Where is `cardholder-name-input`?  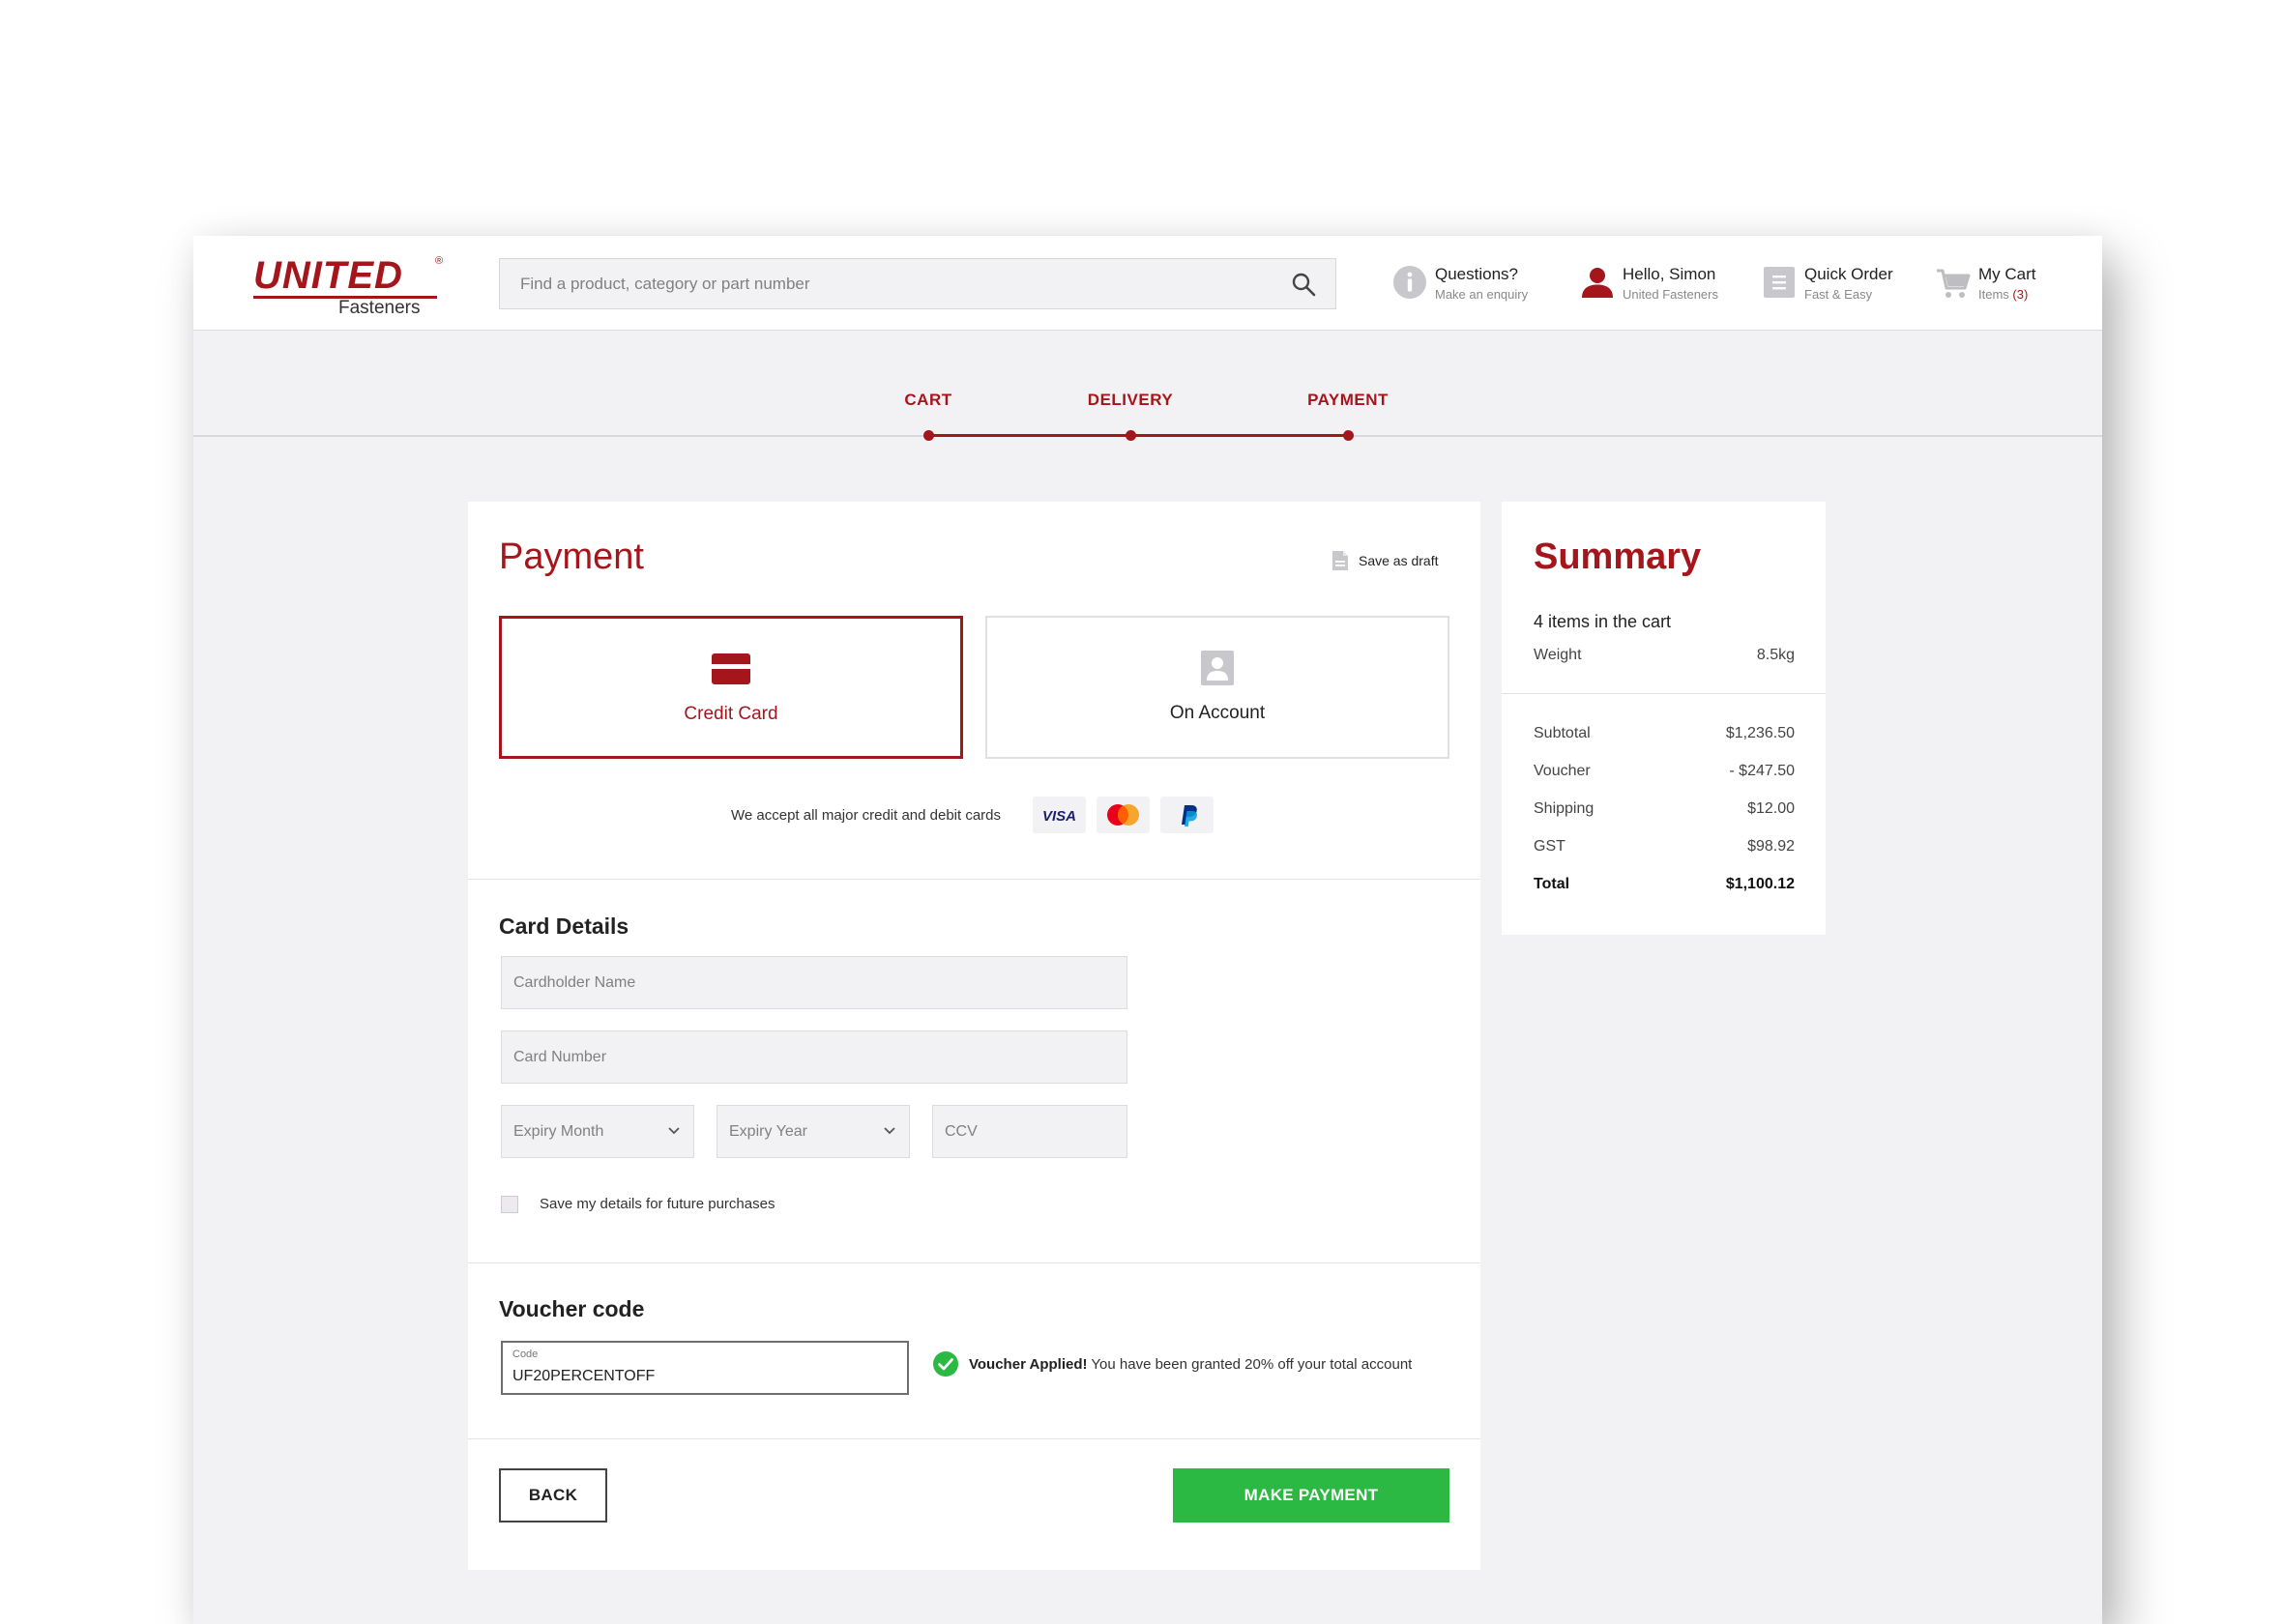
cardholder-name-input is located at coordinates (814, 983).